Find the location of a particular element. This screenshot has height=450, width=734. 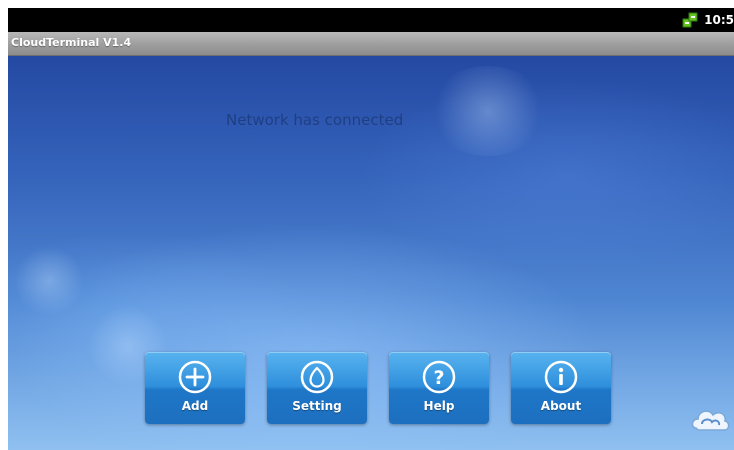

setting-icon is located at coordinates (317, 377).